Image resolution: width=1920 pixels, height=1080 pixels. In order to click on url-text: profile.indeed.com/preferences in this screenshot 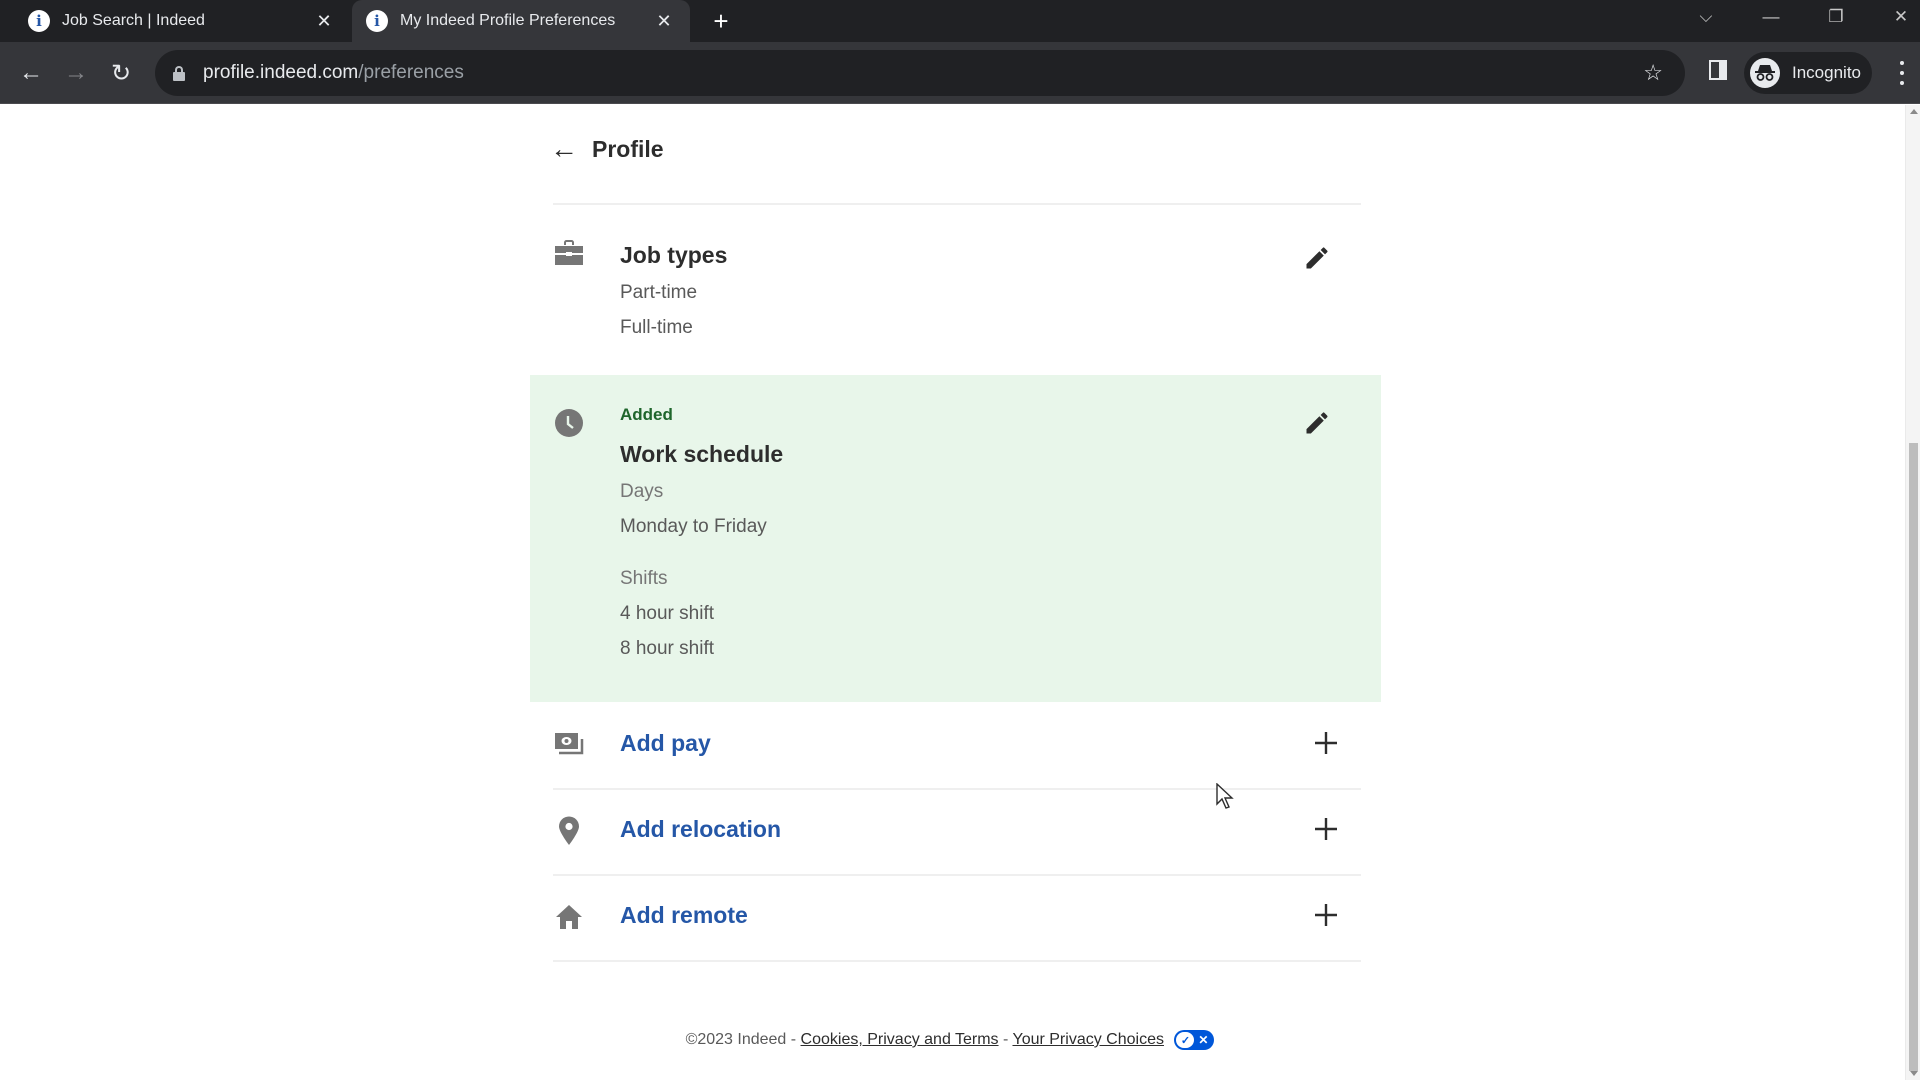, I will do `click(333, 73)`.